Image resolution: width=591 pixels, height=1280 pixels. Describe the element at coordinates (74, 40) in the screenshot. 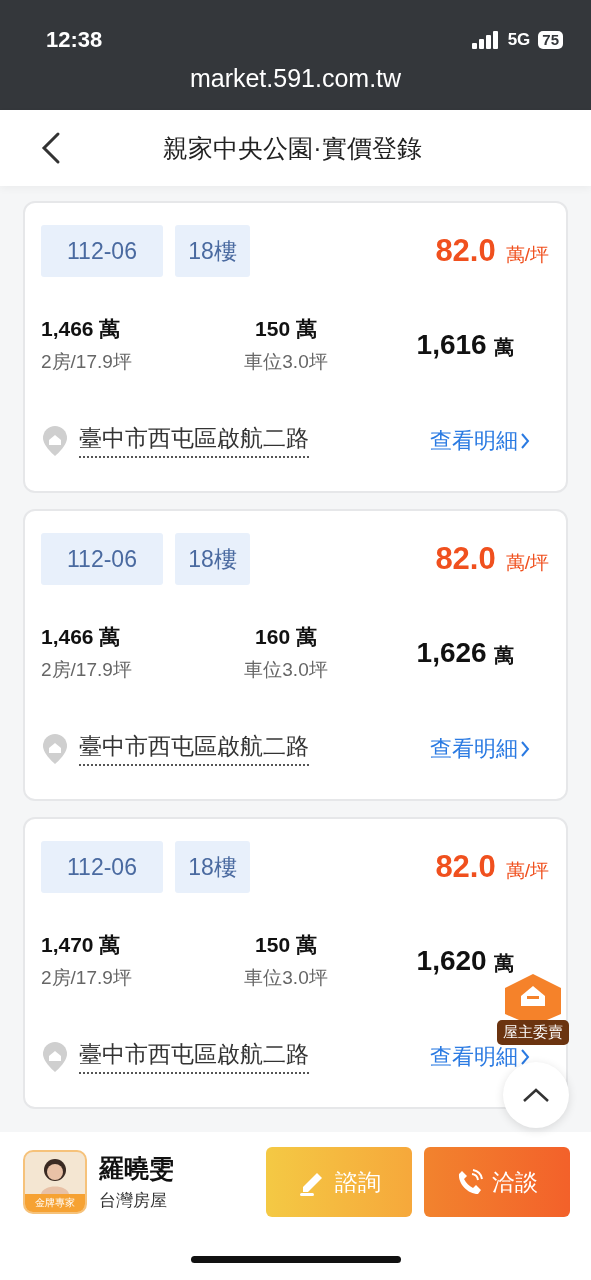

I see `status-time: 12:38` at that location.